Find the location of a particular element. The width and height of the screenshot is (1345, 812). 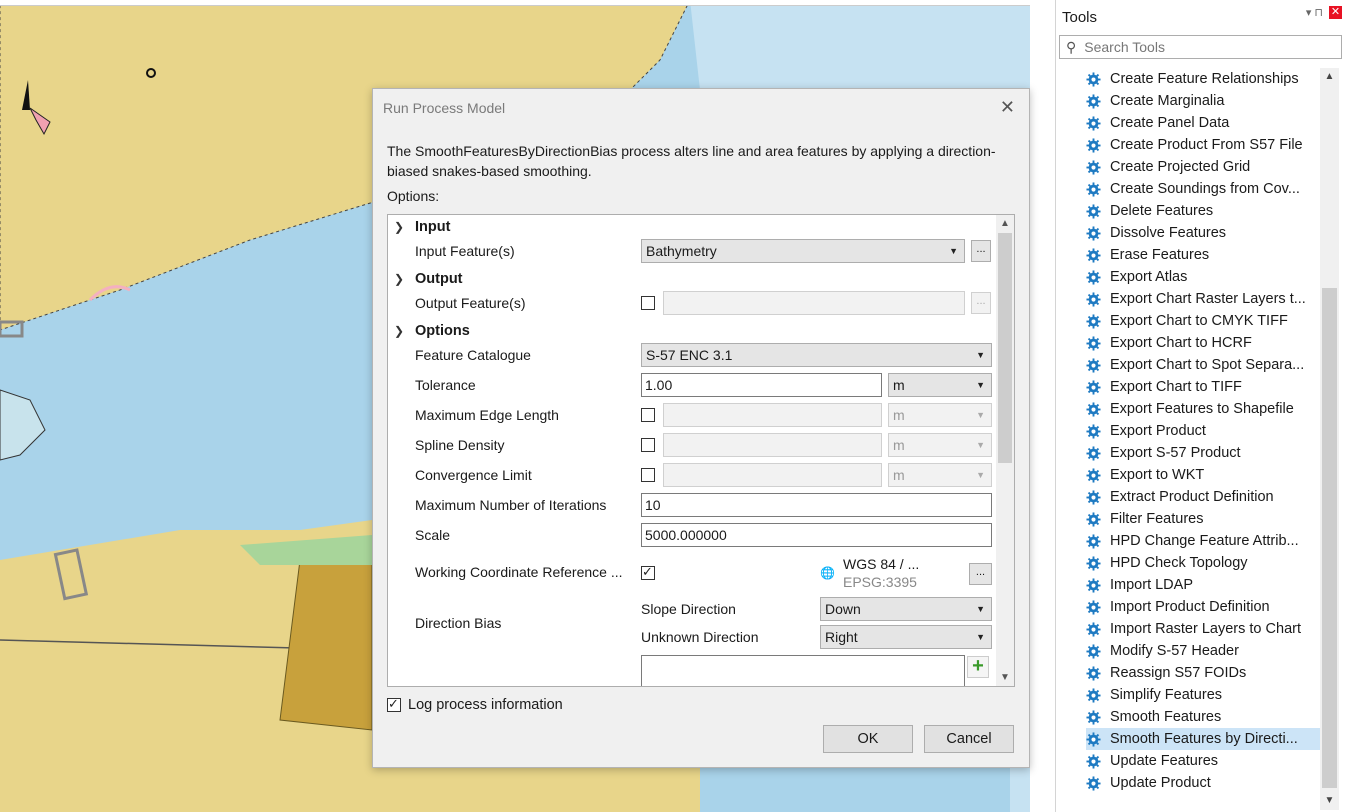

tool-item: Delete Features is located at coordinates (1204, 211).